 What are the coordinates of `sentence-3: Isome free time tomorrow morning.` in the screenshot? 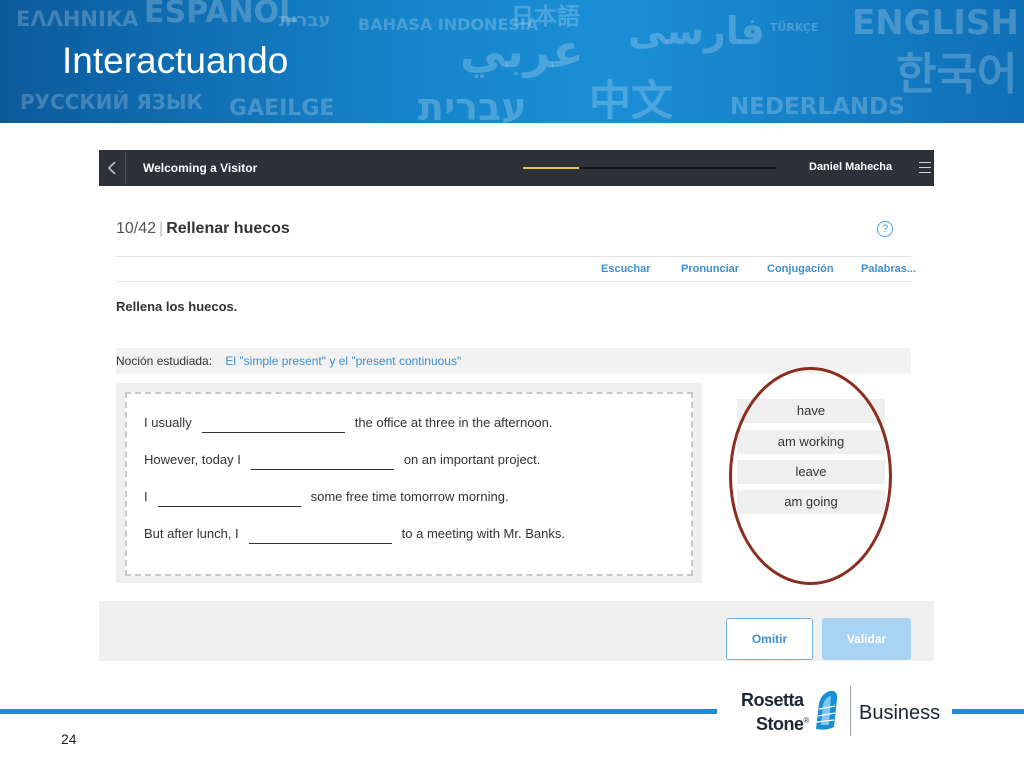 It's located at (326, 498).